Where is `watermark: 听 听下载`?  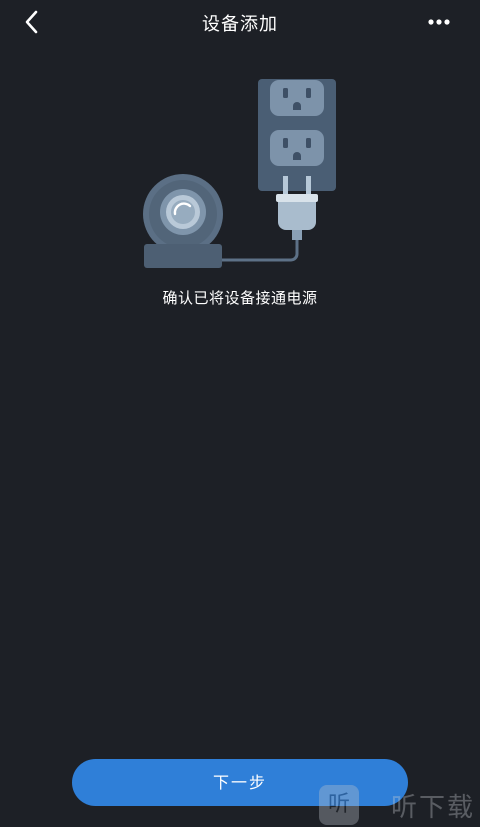 watermark: 听 听下载 is located at coordinates (397, 803).